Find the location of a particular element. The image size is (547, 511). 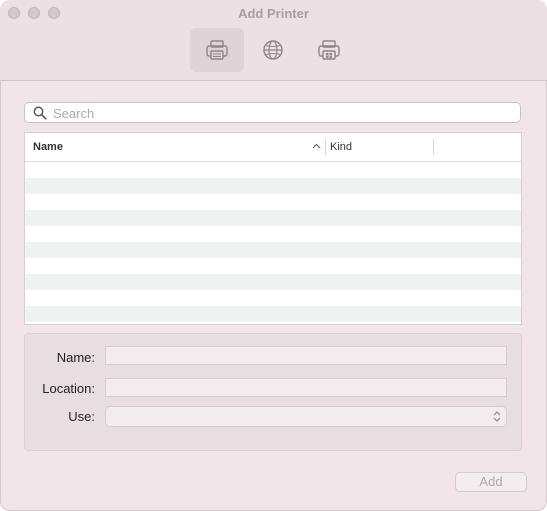

default-printer-icon is located at coordinates (217, 50).